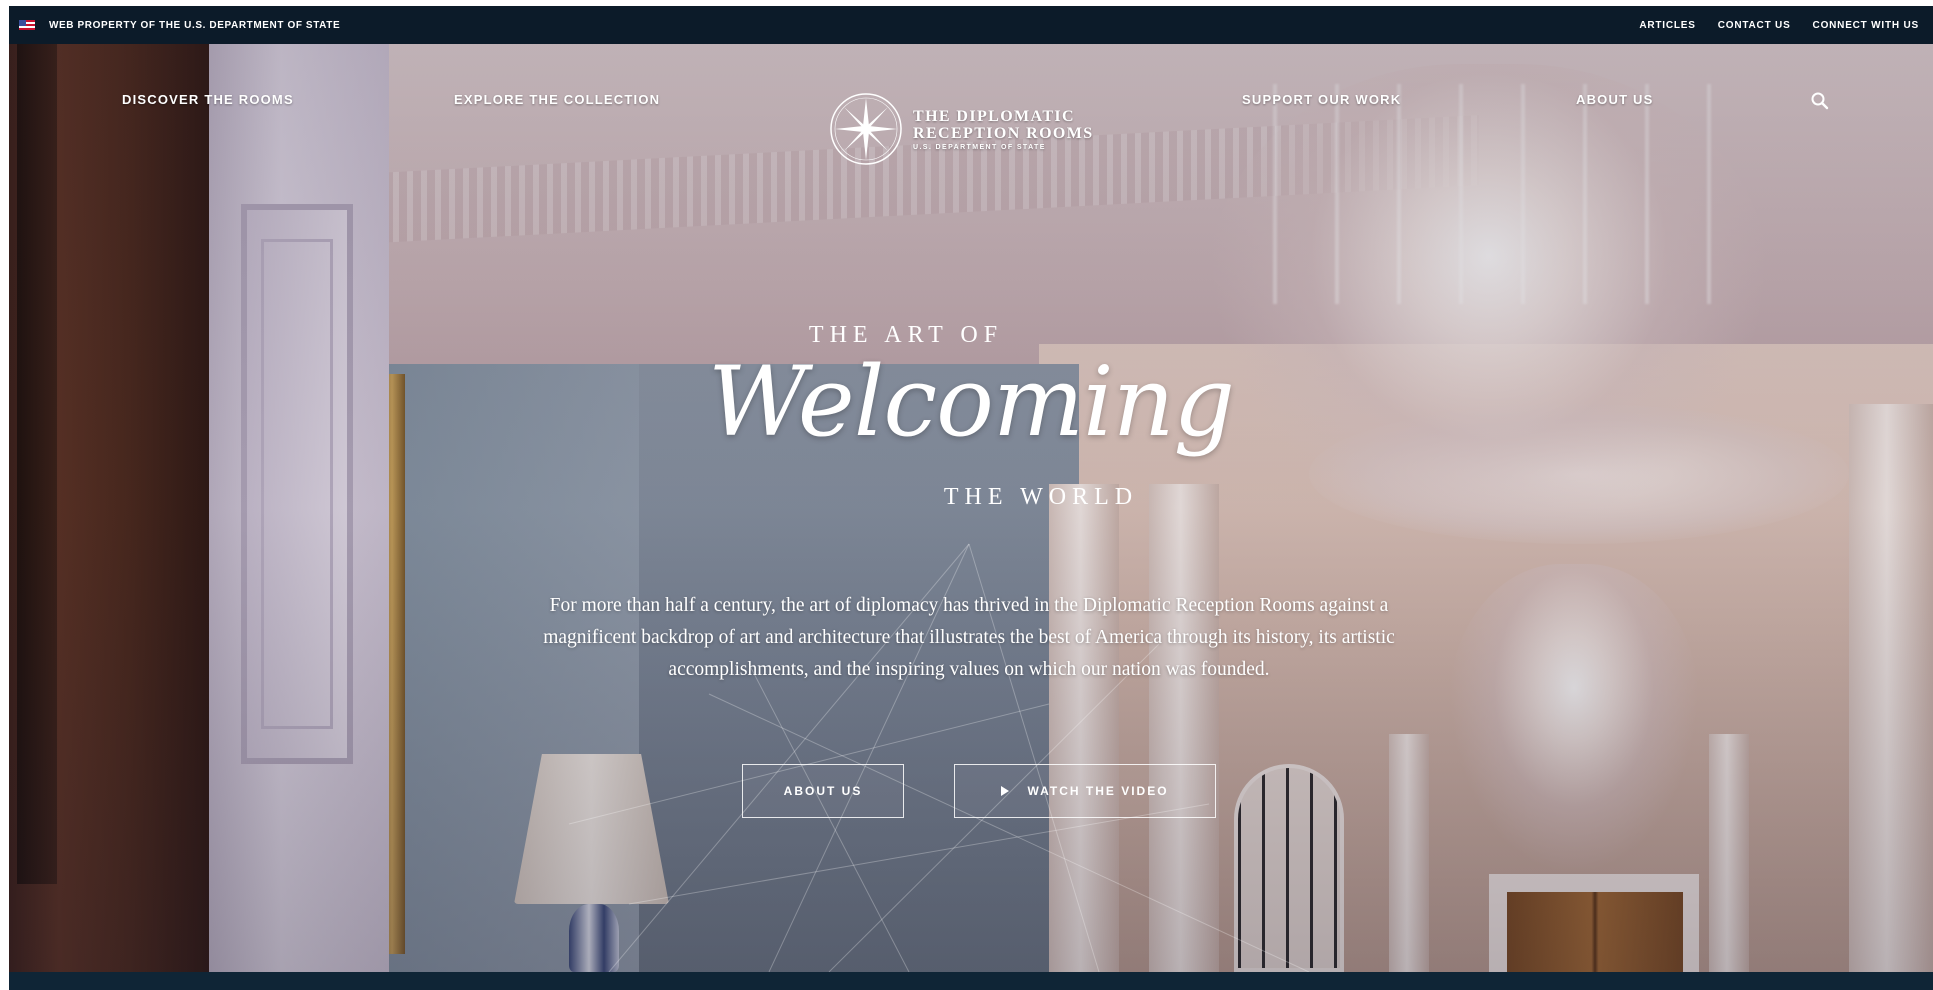 The height and width of the screenshot is (990, 1933). Describe the element at coordinates (971, 981) in the screenshot. I see `bottom-bar` at that location.